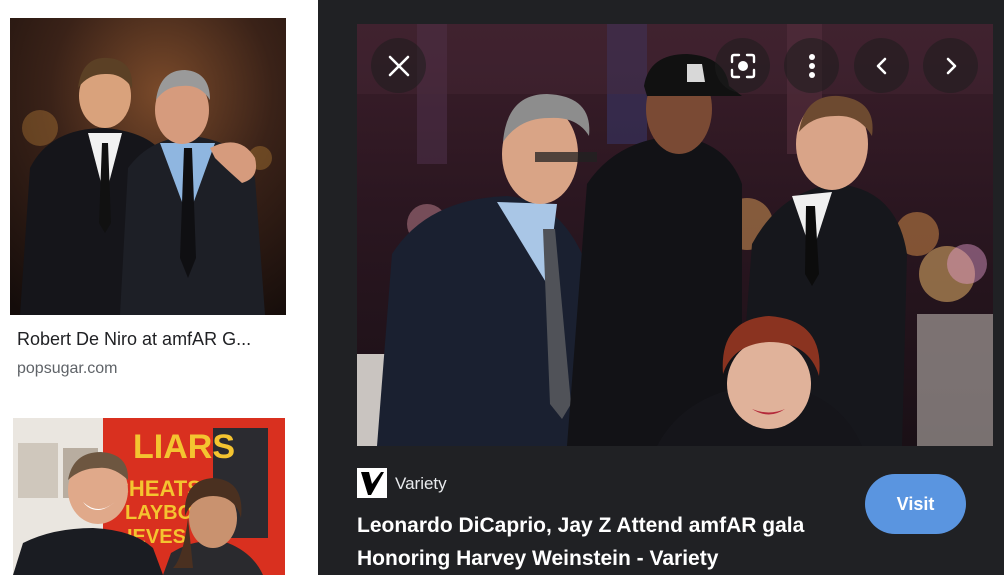 The image size is (1004, 575). I want to click on chevron-right-icon, so click(951, 65).